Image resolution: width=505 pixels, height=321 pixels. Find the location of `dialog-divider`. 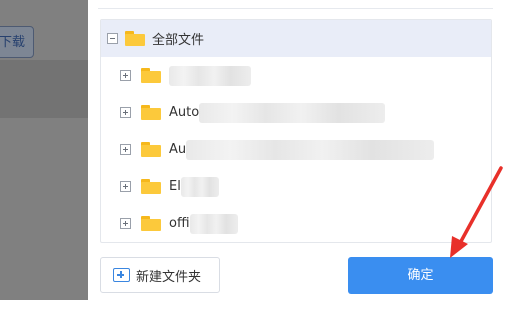

dialog-divider is located at coordinates (295, 8).